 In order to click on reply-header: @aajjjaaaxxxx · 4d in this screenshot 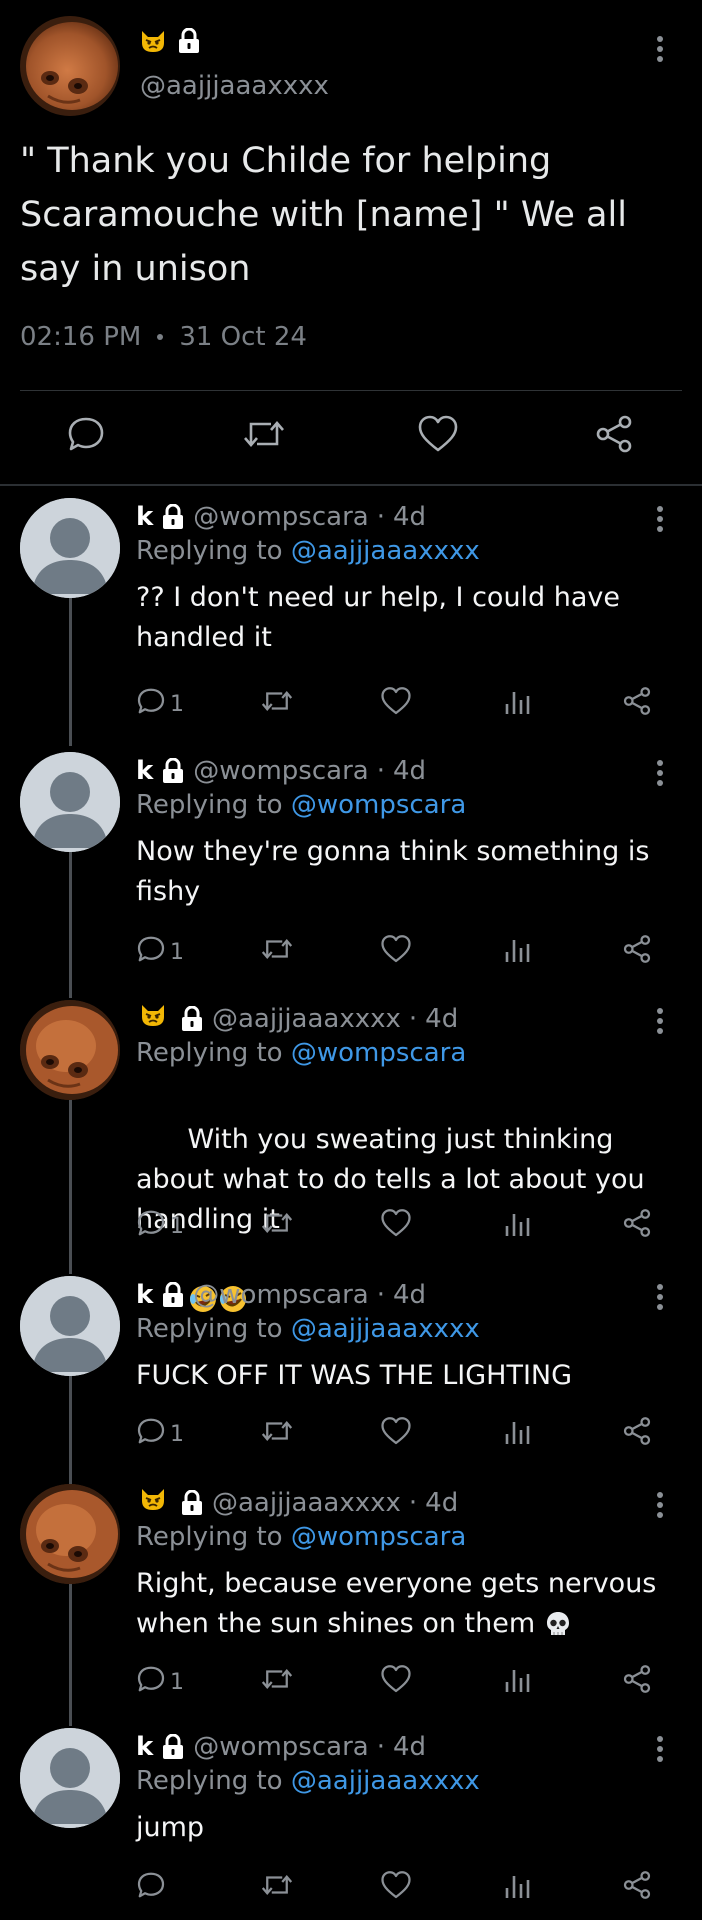, I will do `click(299, 1503)`.